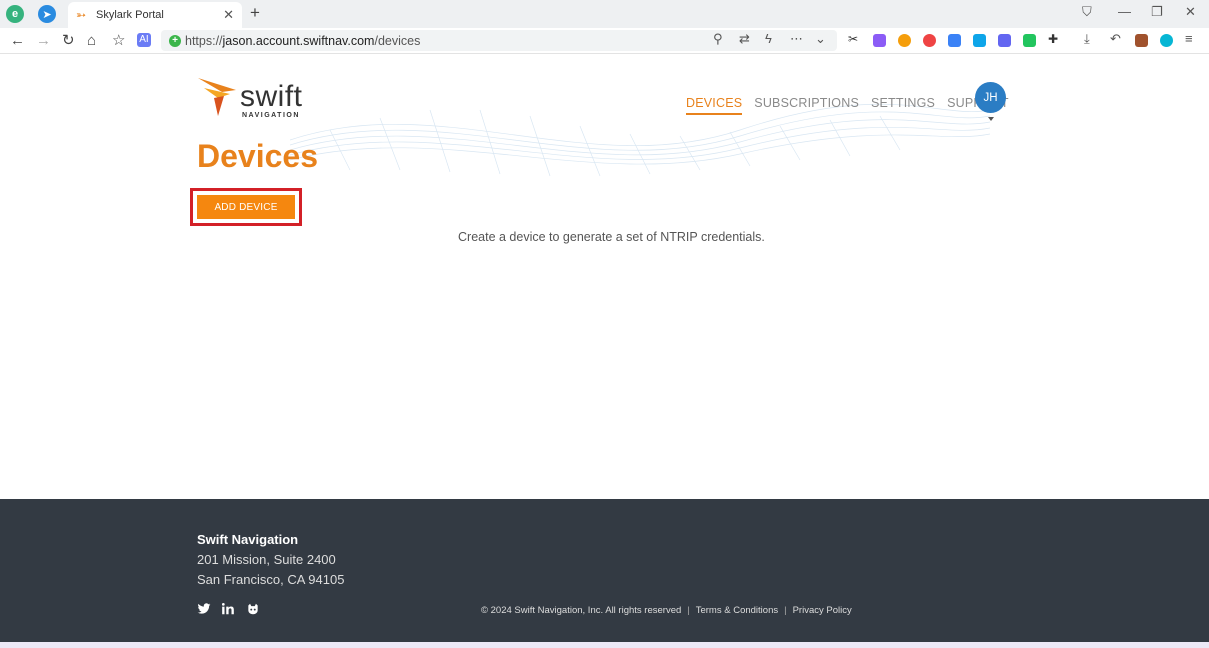  I want to click on browser-tab: ➳ Skylark Portal ✕, so click(155, 15).